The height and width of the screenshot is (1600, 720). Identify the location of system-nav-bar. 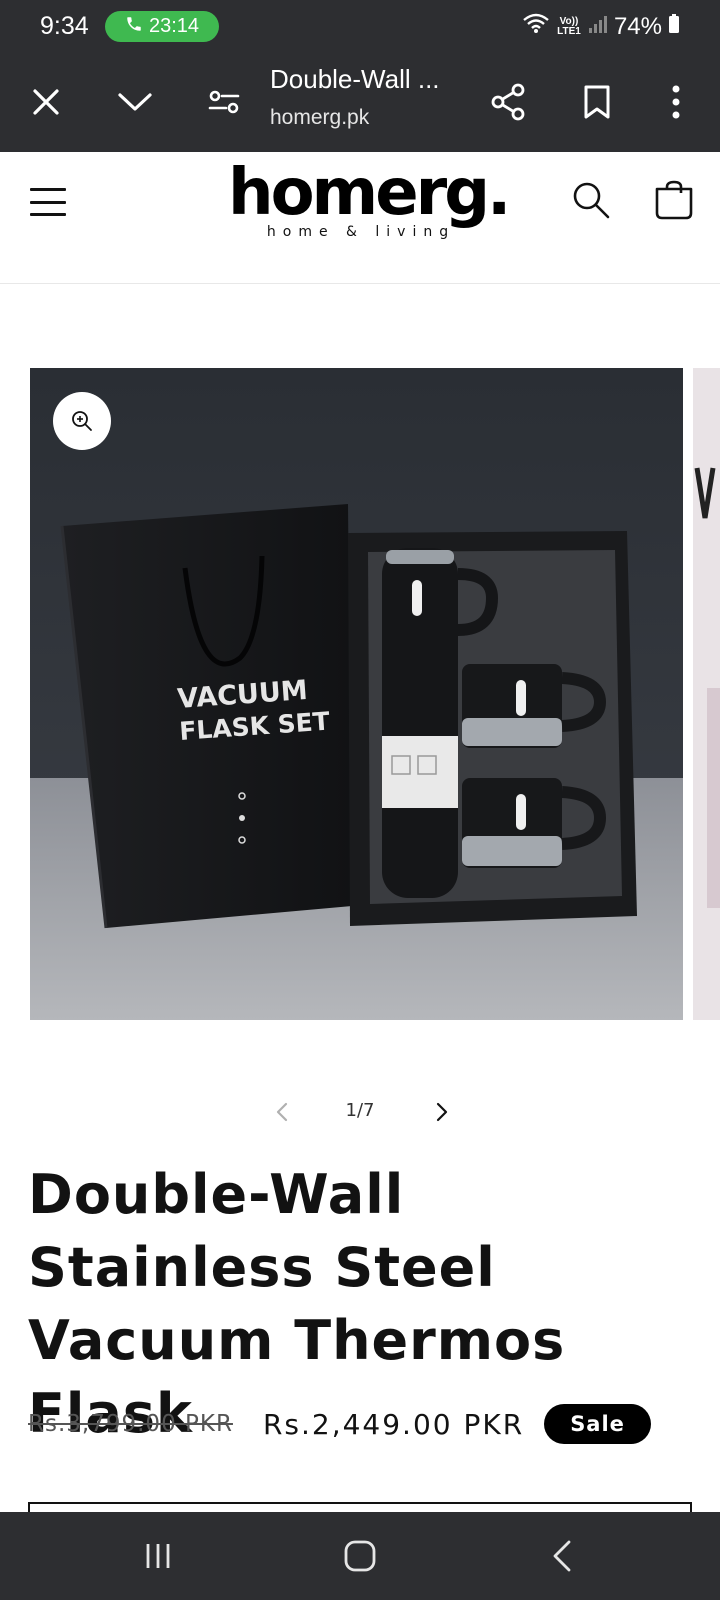
(360, 1556).